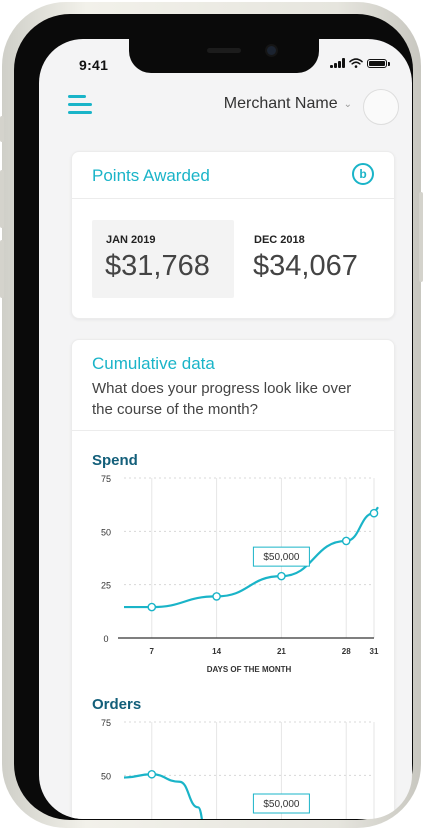 The height and width of the screenshot is (830, 423). Describe the element at coordinates (281, 651) in the screenshot. I see `x-tick-label: 21` at that location.